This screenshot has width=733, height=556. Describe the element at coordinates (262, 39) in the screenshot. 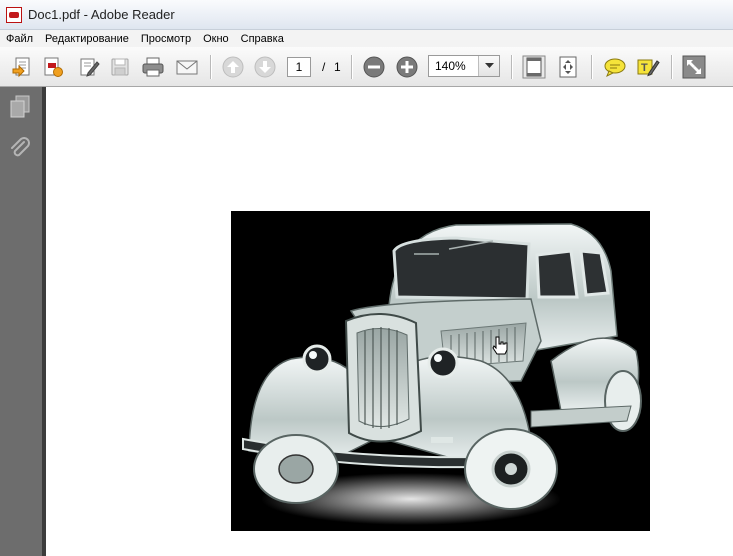

I see `menu-help: Справка` at that location.